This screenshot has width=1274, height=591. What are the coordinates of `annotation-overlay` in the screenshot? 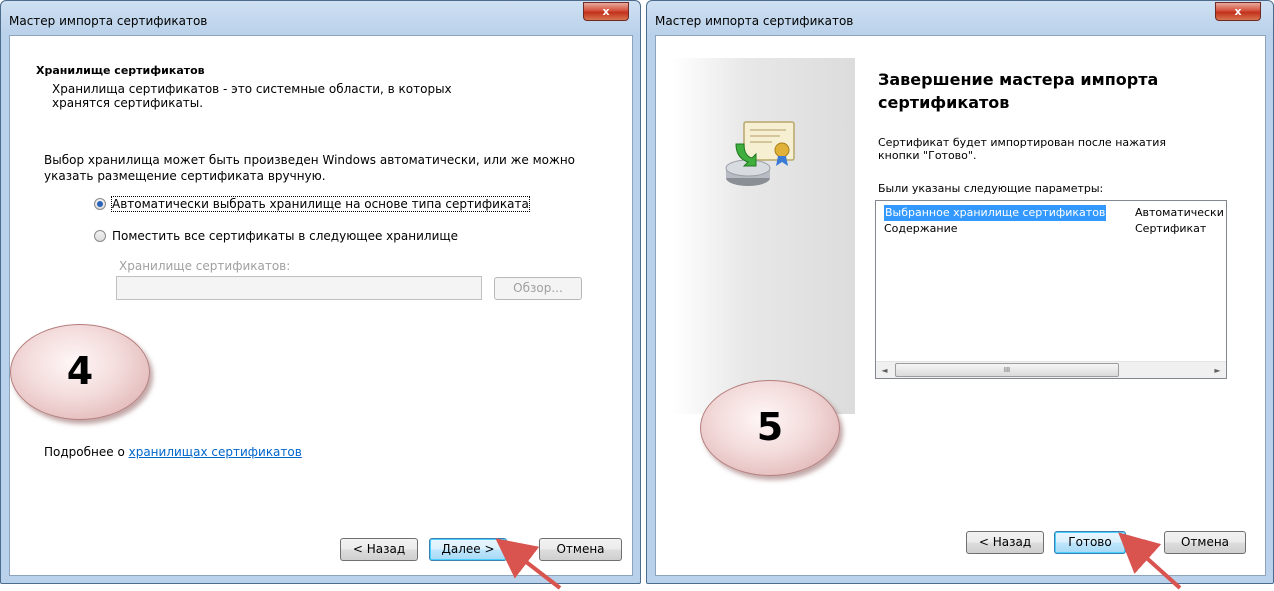 It's located at (838, 561).